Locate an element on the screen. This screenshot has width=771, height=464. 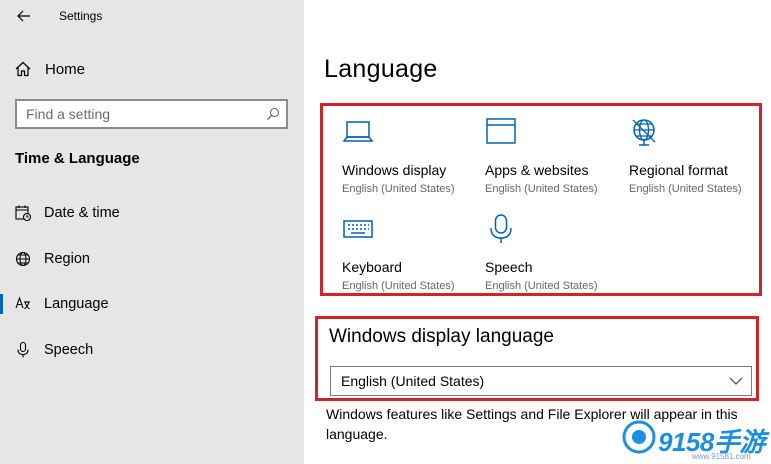
tile-name: Apps & websites is located at coordinates (537, 170).